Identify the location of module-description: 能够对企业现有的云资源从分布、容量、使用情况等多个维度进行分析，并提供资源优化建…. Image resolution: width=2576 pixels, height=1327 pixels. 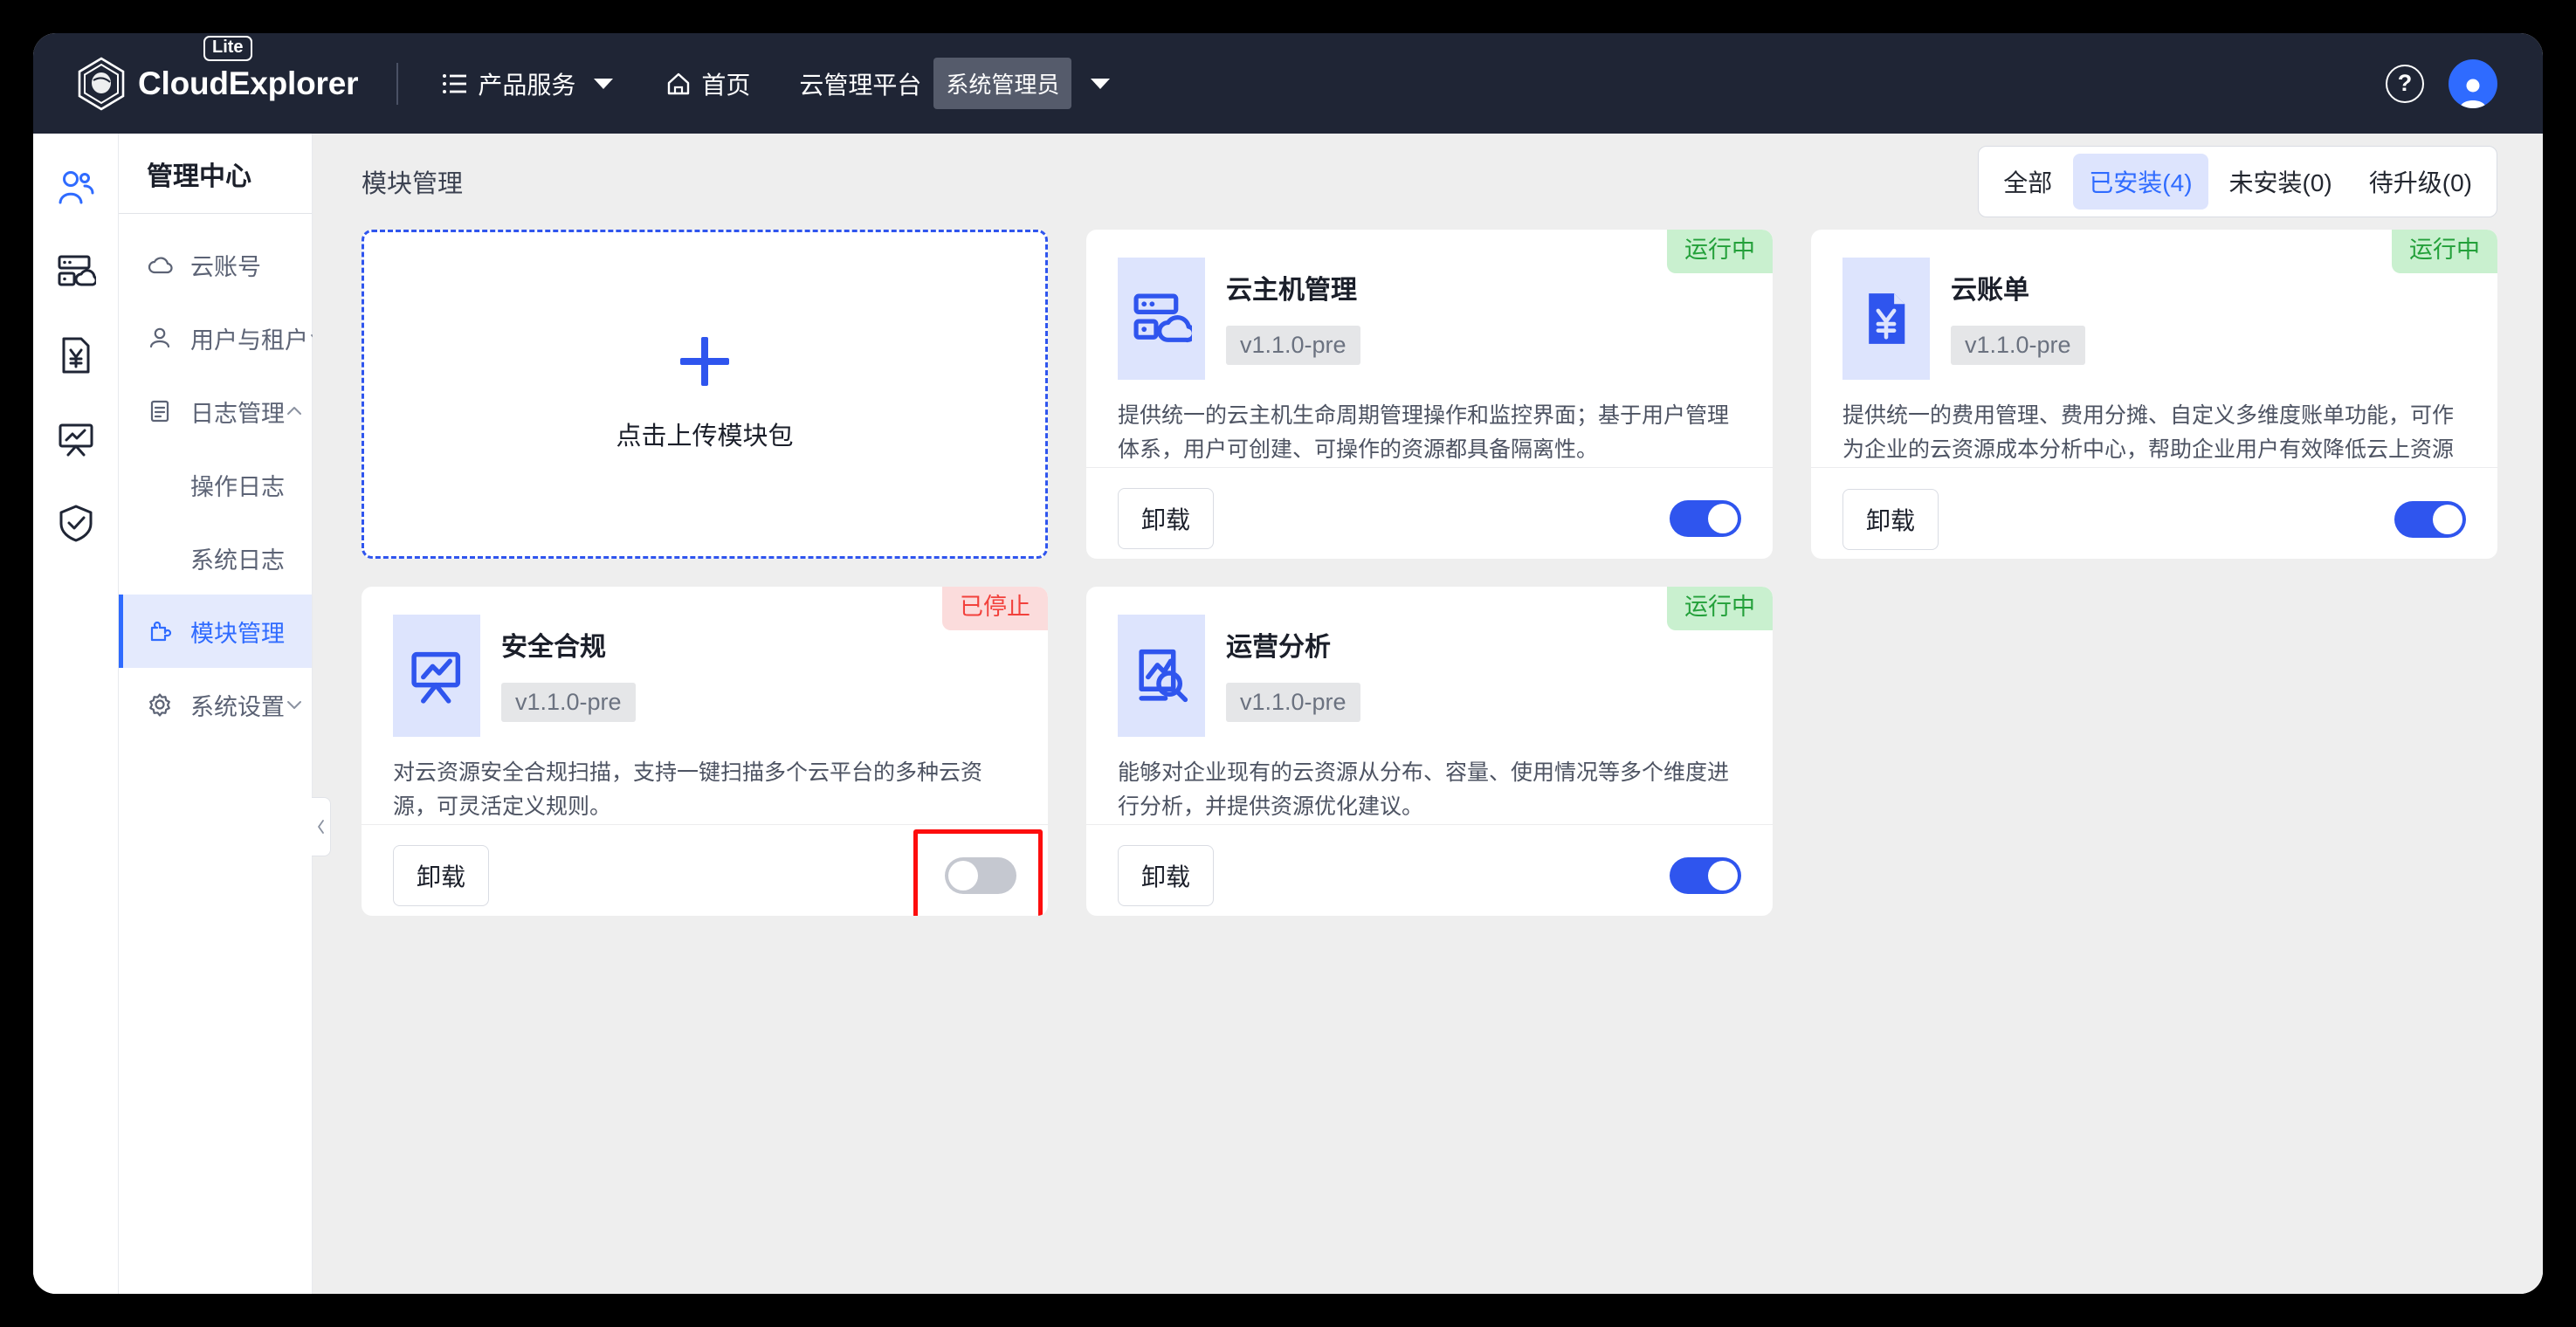
(1424, 789).